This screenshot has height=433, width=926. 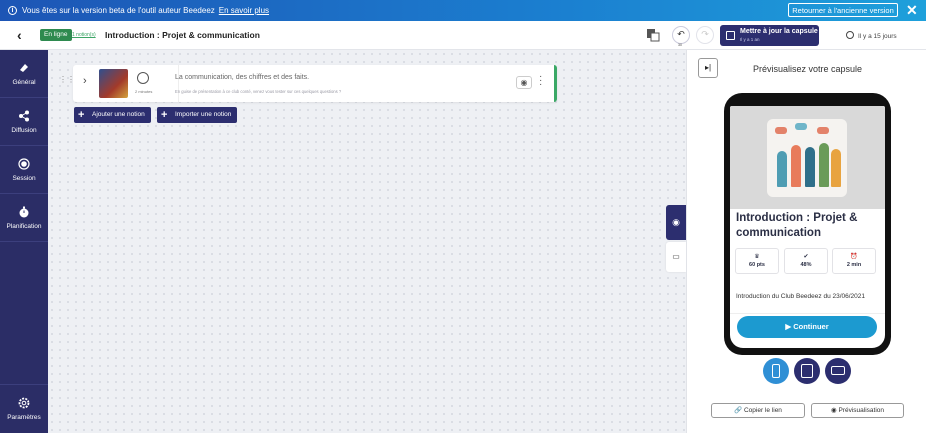 I want to click on update-capsule-subtitle: Il y a 1 an, so click(x=750, y=39).